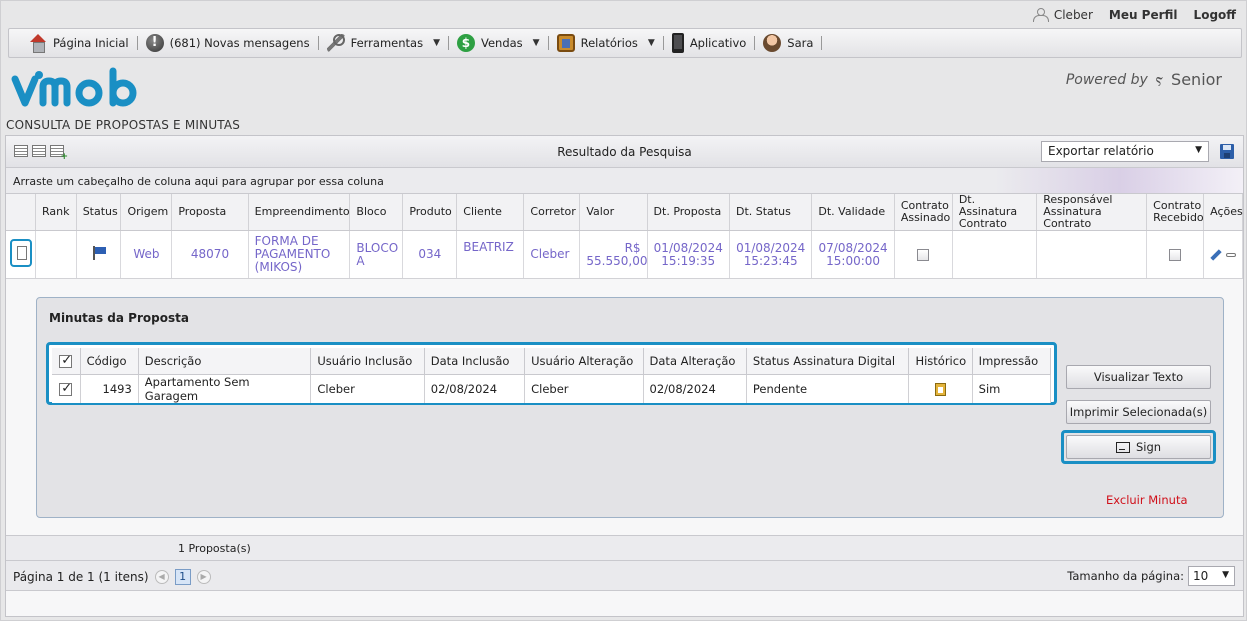  I want to click on column-header: Responsável Assinatura Contrato, so click(1092, 212).